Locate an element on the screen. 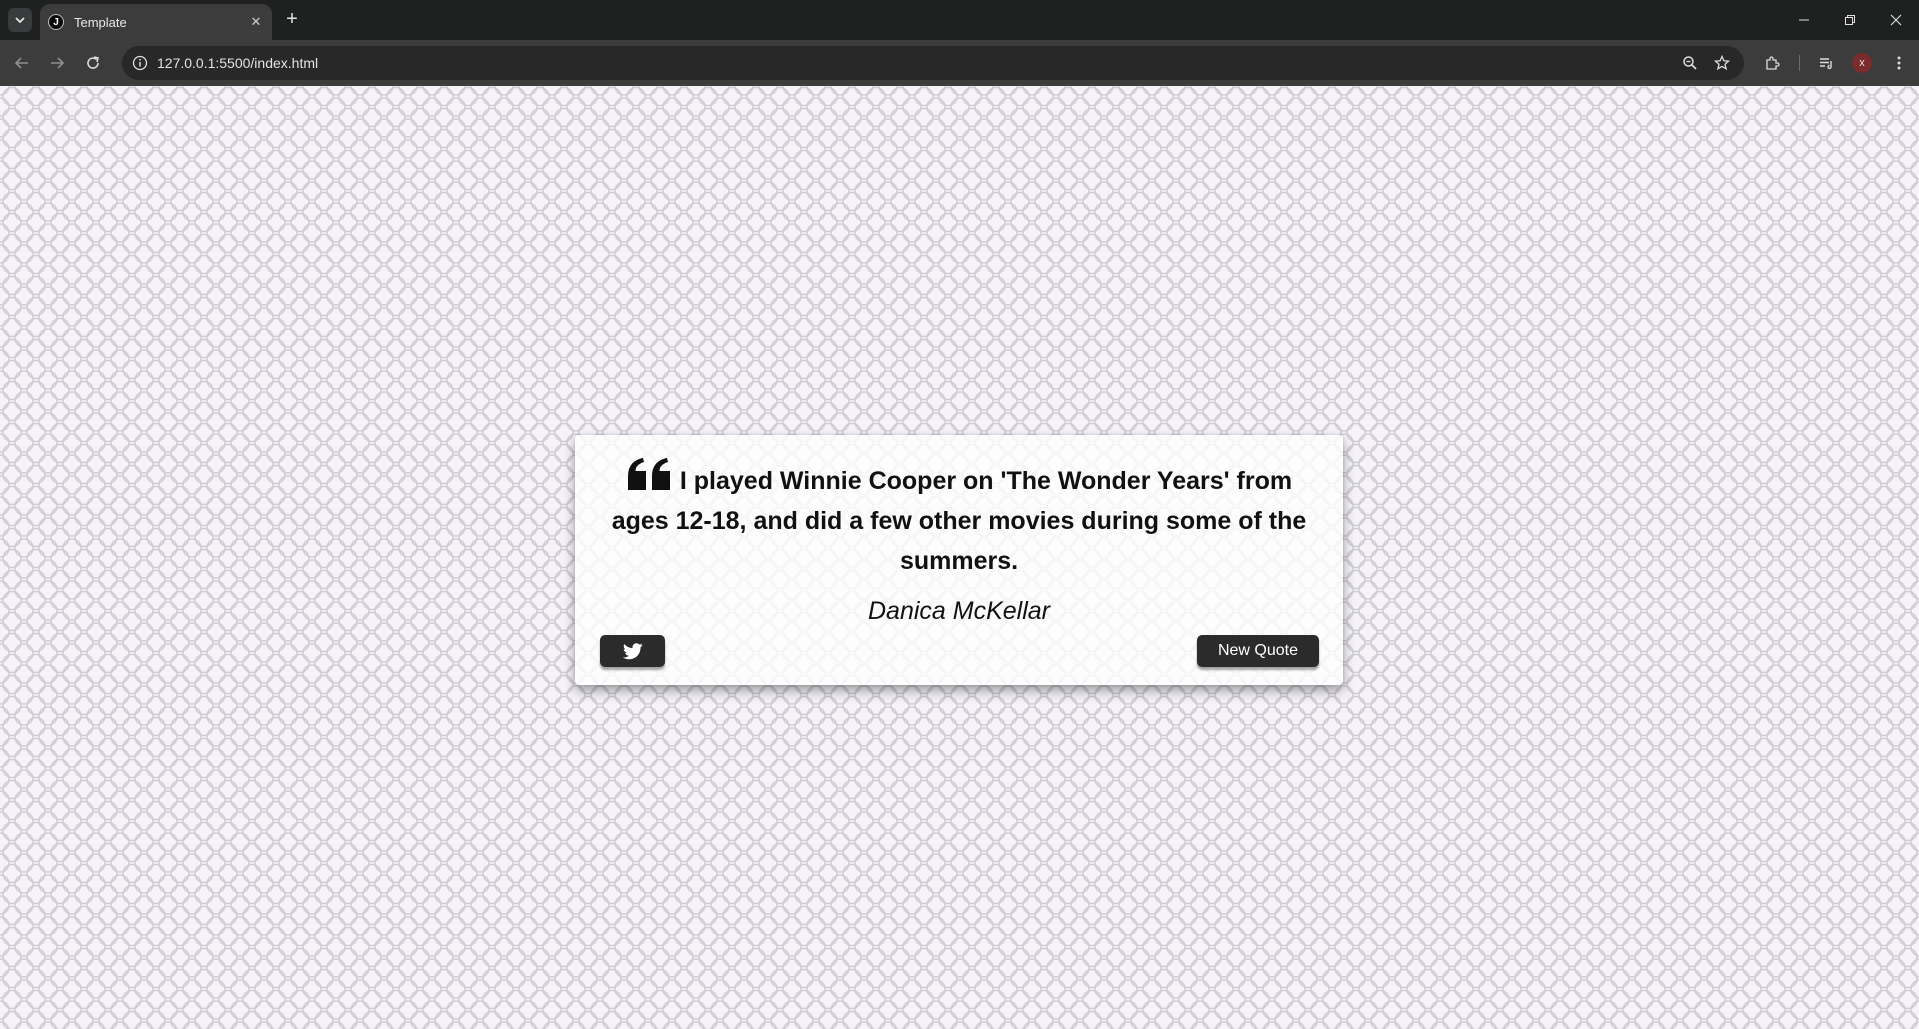  address-bar: 127.0.0.1:5500/index.html is located at coordinates (933, 63).